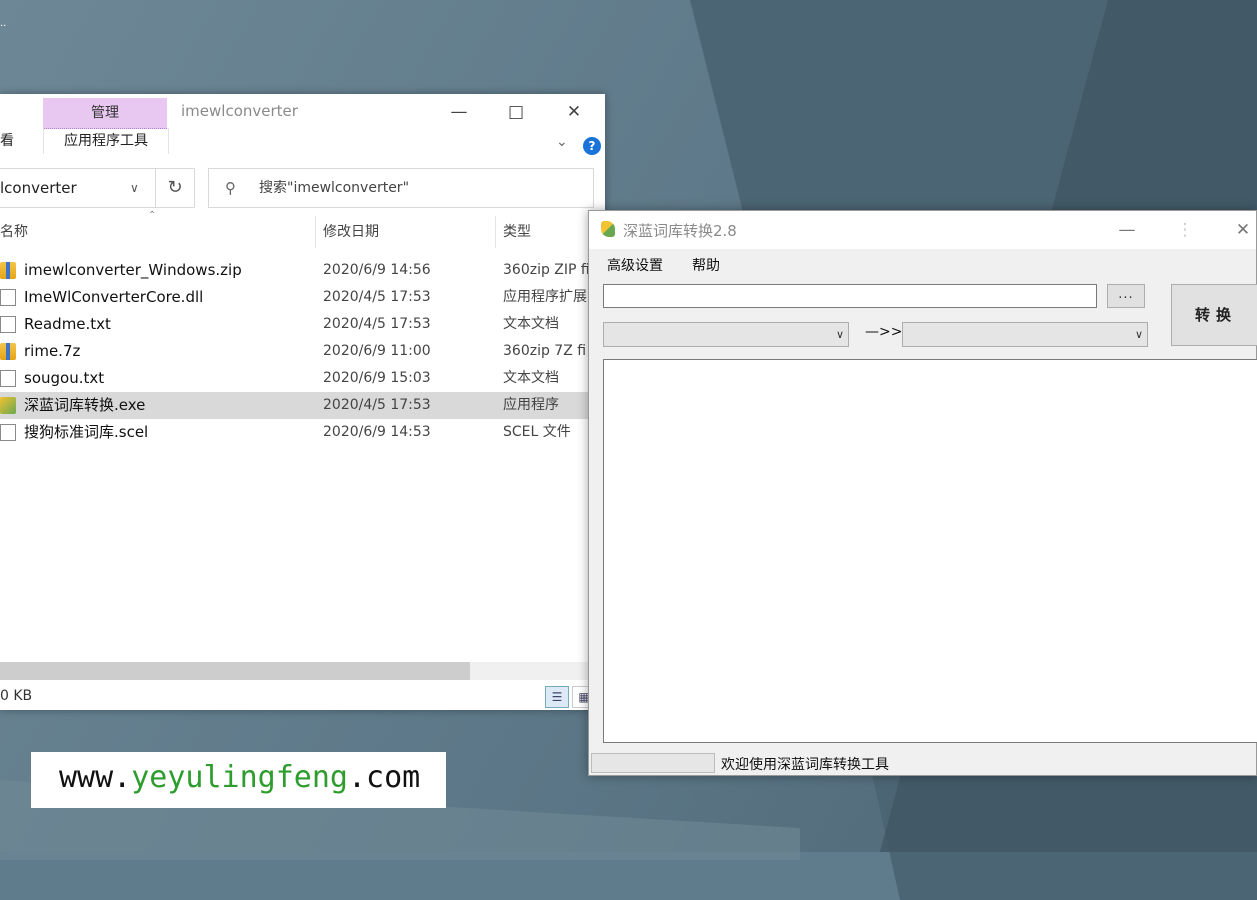  Describe the element at coordinates (235, 671) in the screenshot. I see `horizontal-scrollbar-thumb` at that location.